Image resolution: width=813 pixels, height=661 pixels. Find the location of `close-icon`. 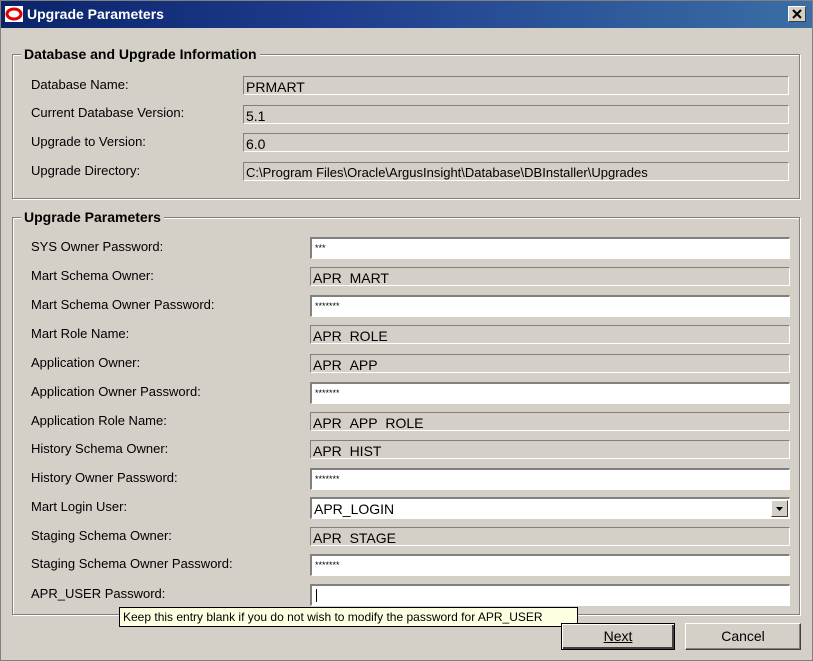

close-icon is located at coordinates (797, 14).